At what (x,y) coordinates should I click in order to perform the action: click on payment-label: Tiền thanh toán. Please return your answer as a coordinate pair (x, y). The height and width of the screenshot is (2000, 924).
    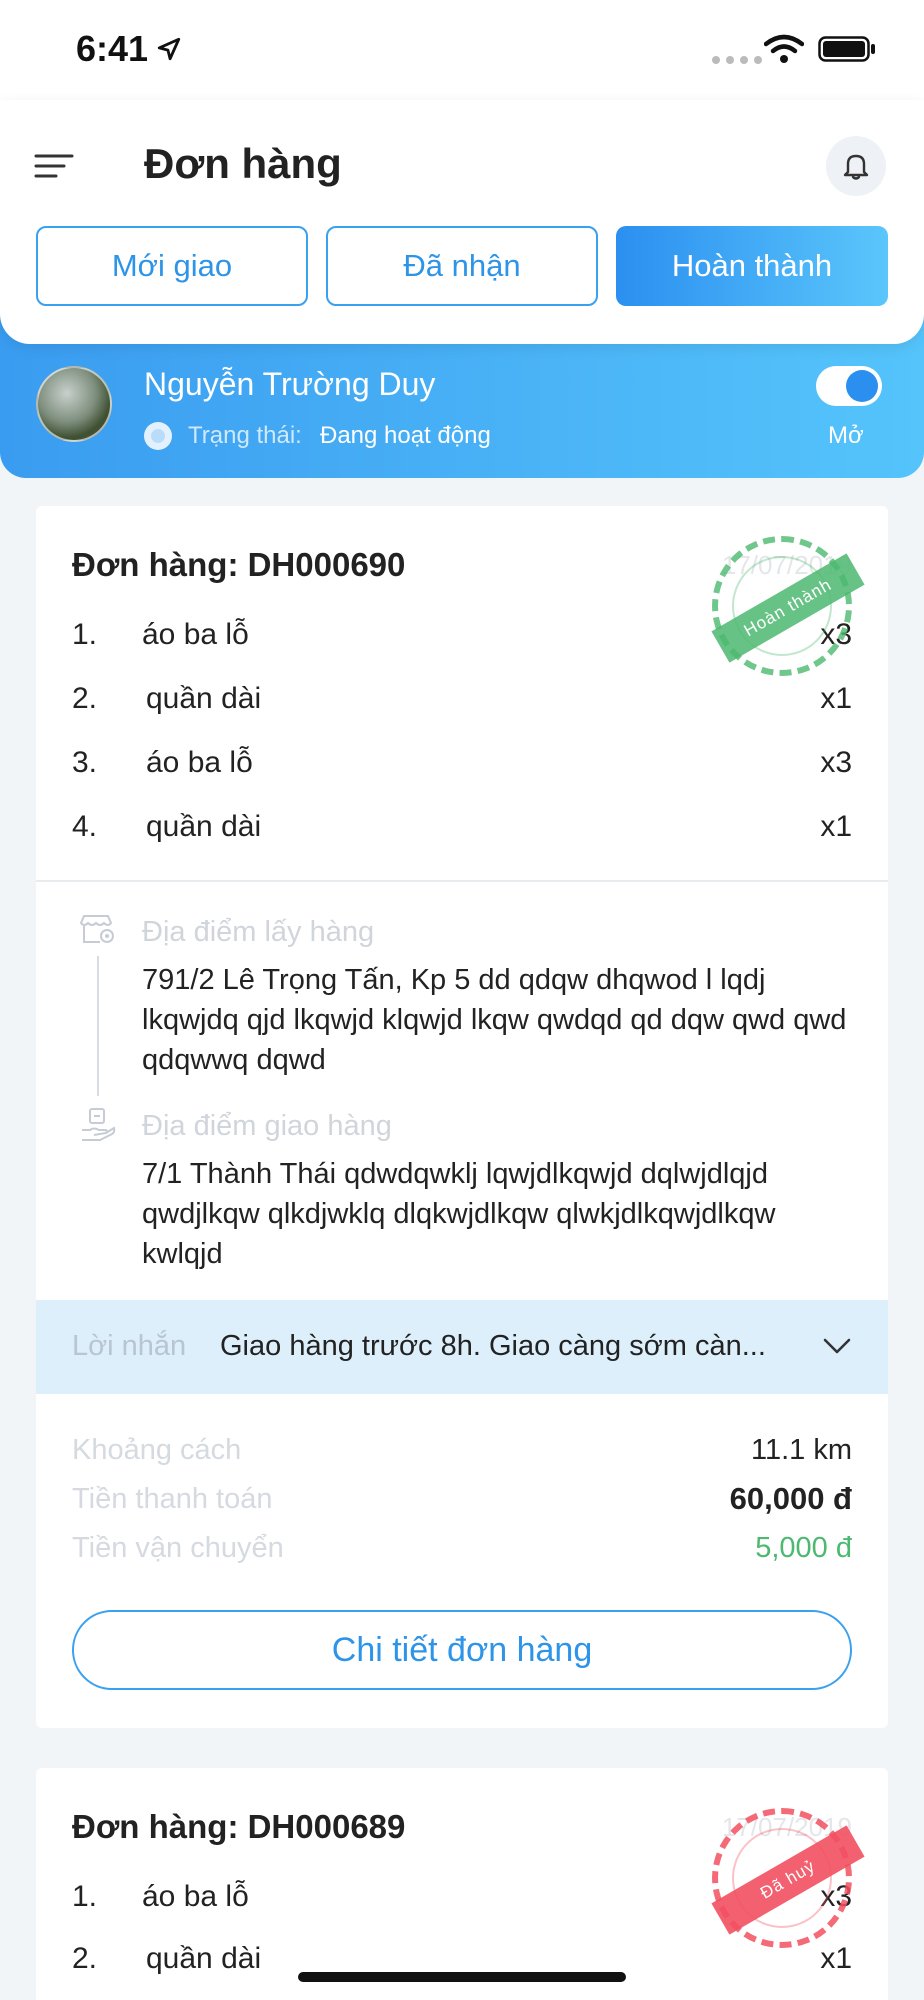
    Looking at the image, I should click on (172, 1499).